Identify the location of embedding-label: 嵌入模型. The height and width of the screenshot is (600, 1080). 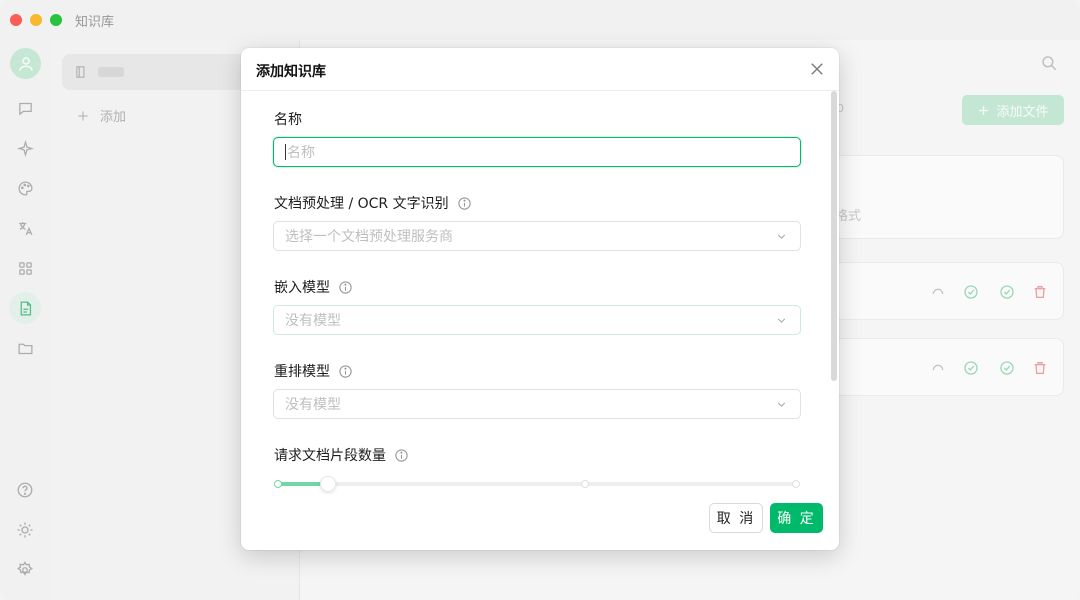
(313, 287).